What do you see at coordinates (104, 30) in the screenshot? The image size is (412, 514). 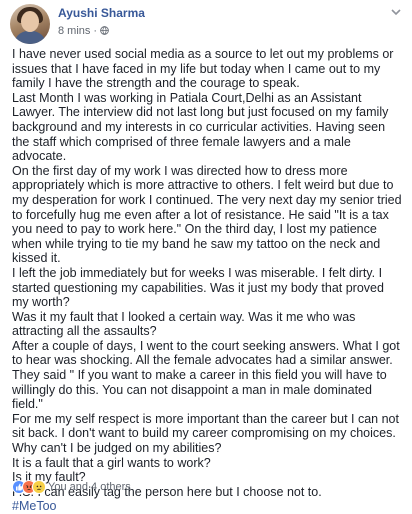 I see `globe-icon` at bounding box center [104, 30].